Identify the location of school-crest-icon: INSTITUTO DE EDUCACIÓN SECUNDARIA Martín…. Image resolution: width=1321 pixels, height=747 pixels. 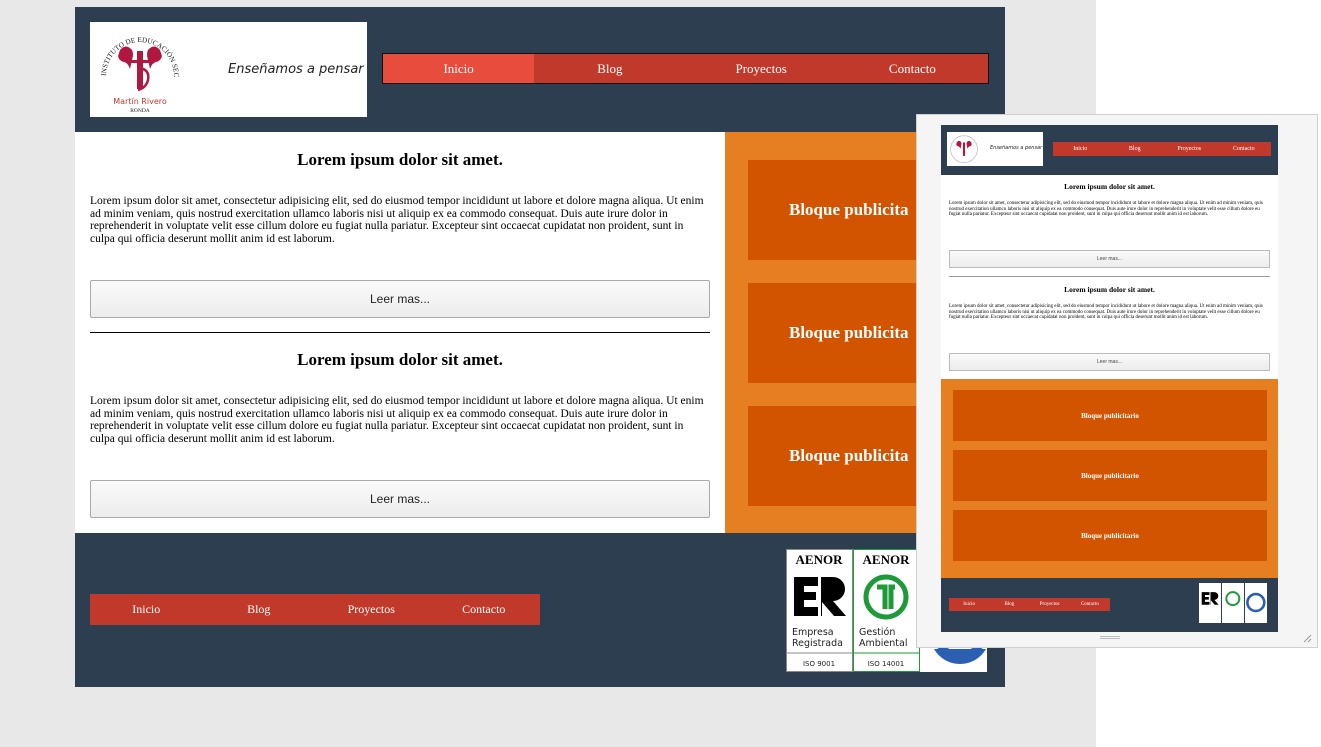
(136, 69).